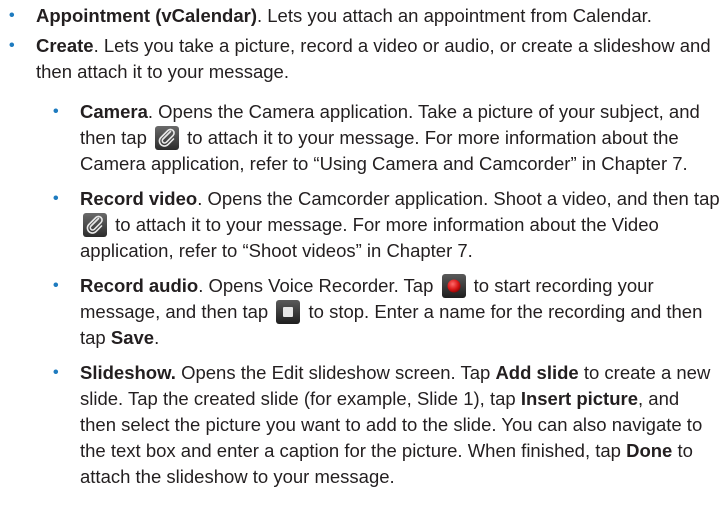 This screenshot has height=509, width=726. I want to click on add-slide-label: Add slide, so click(537, 372).